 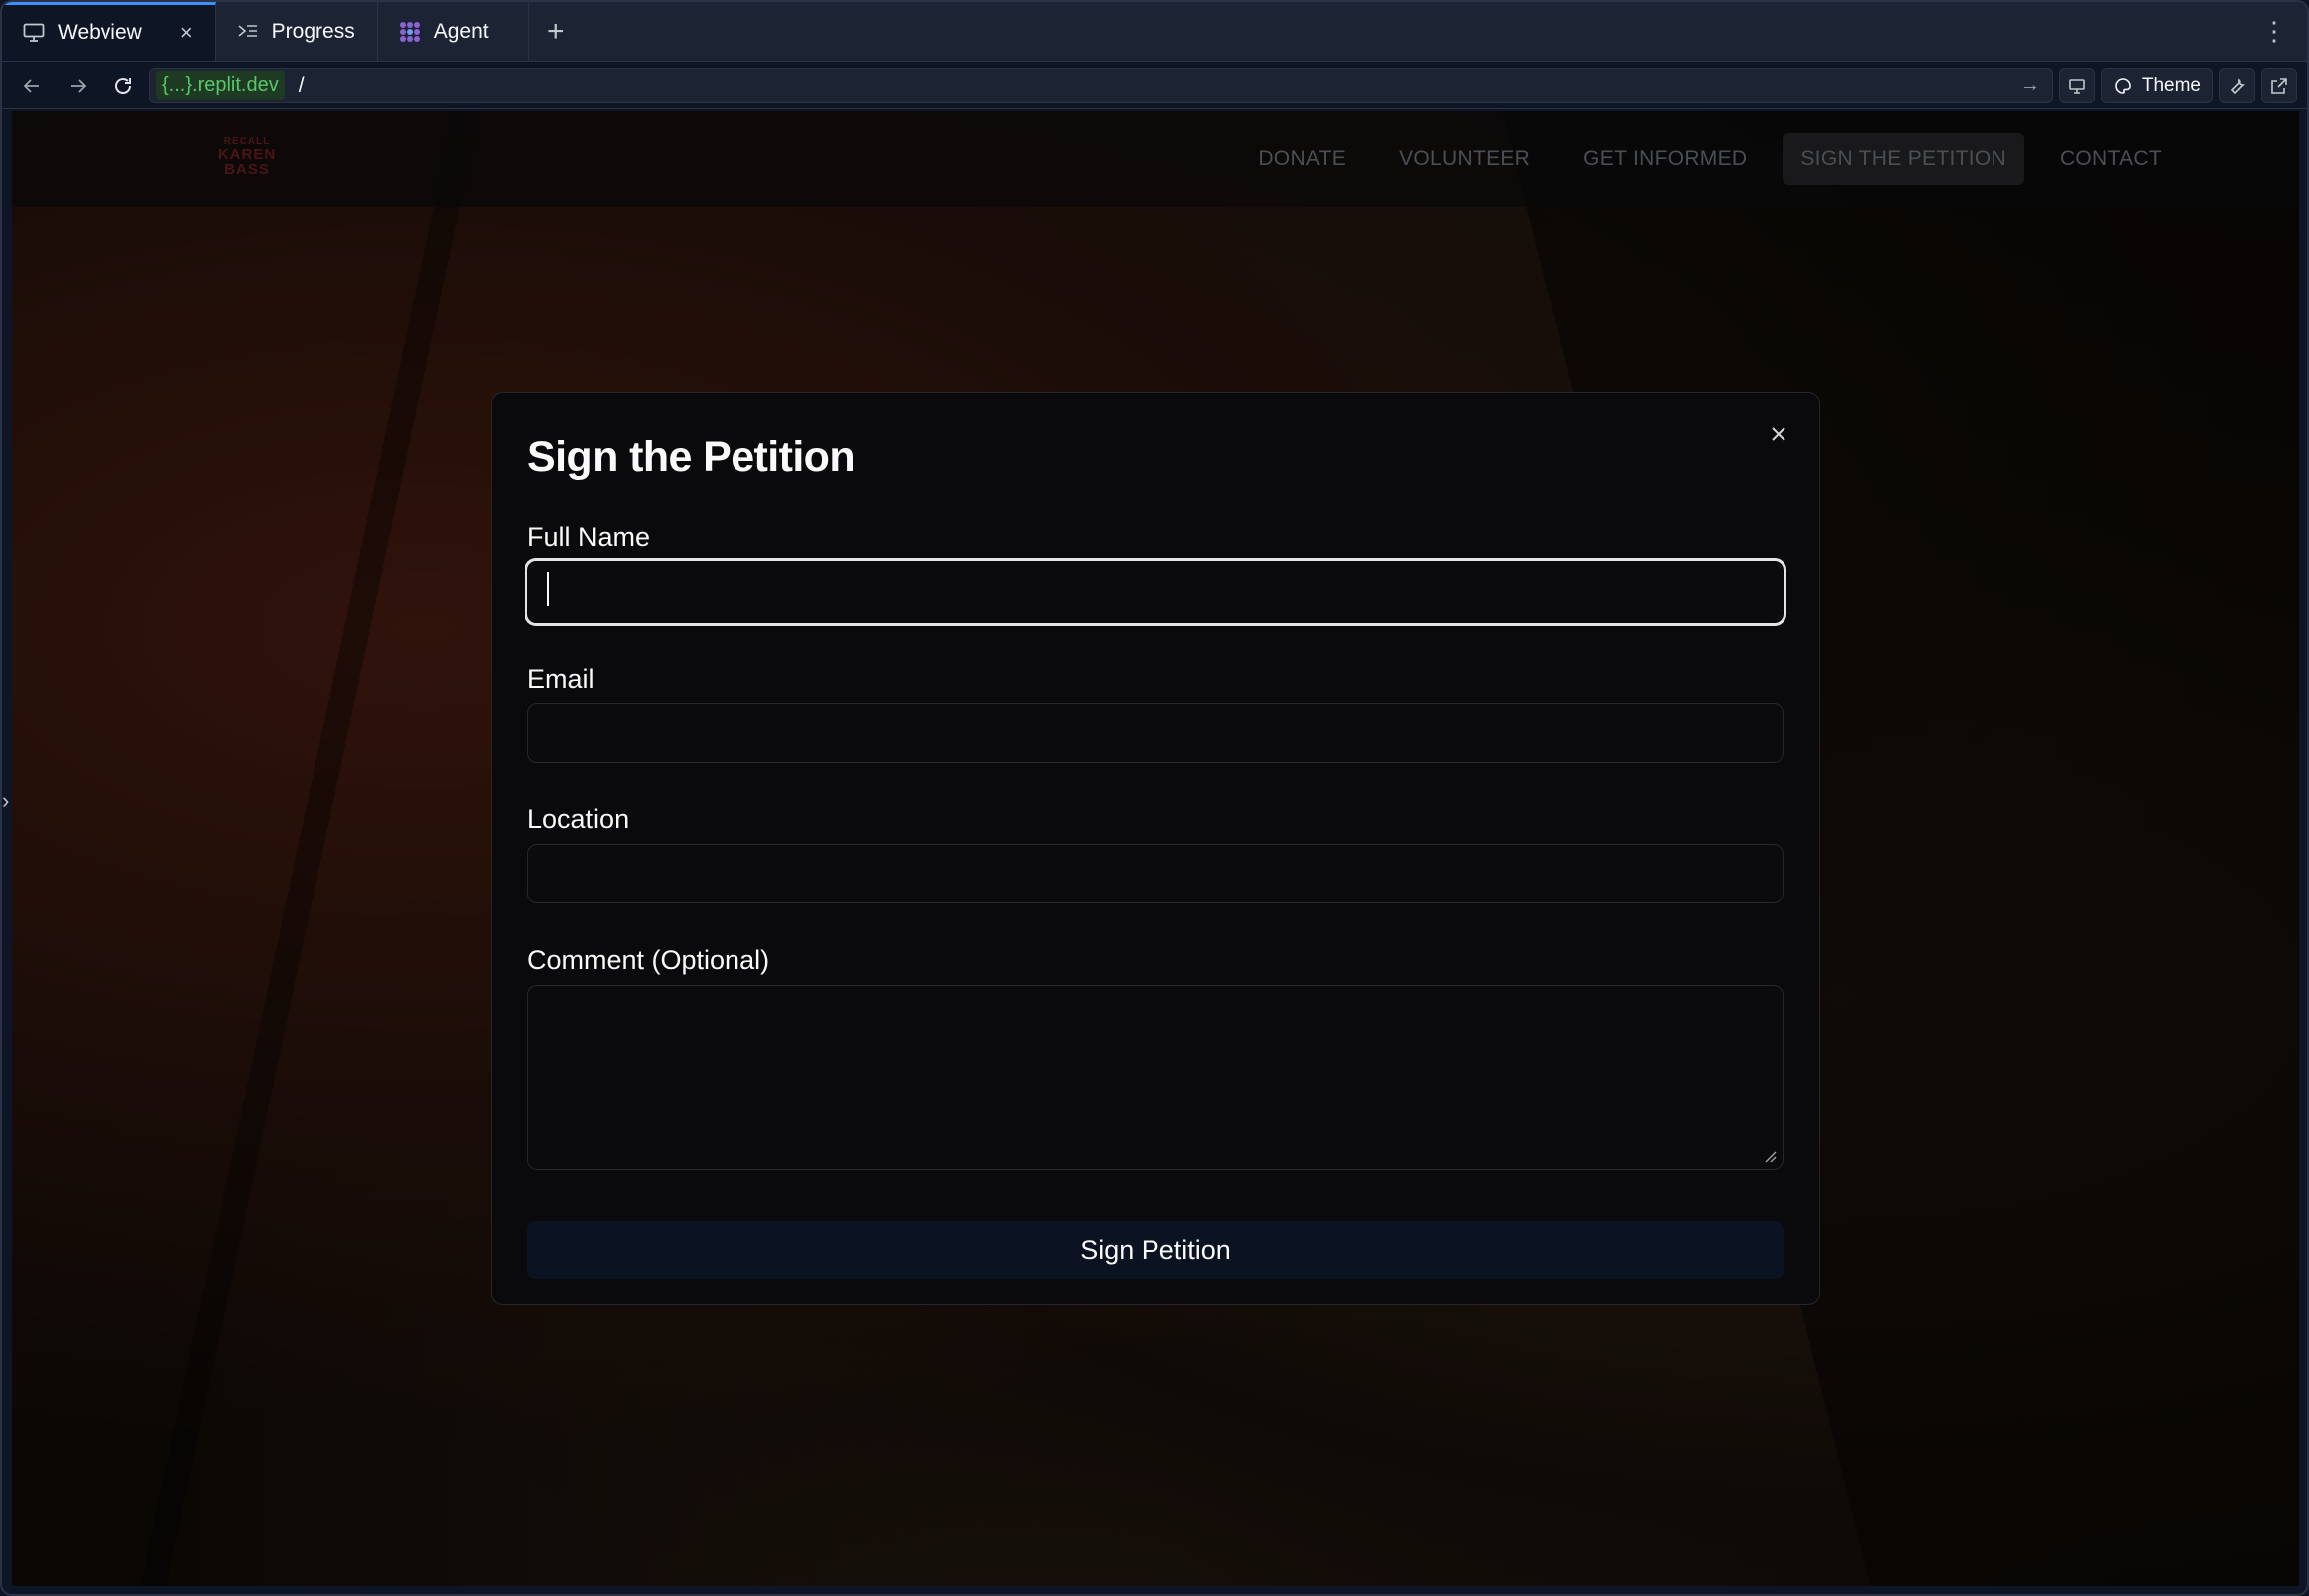 What do you see at coordinates (461, 31) in the screenshot?
I see `tab-label: Agent` at bounding box center [461, 31].